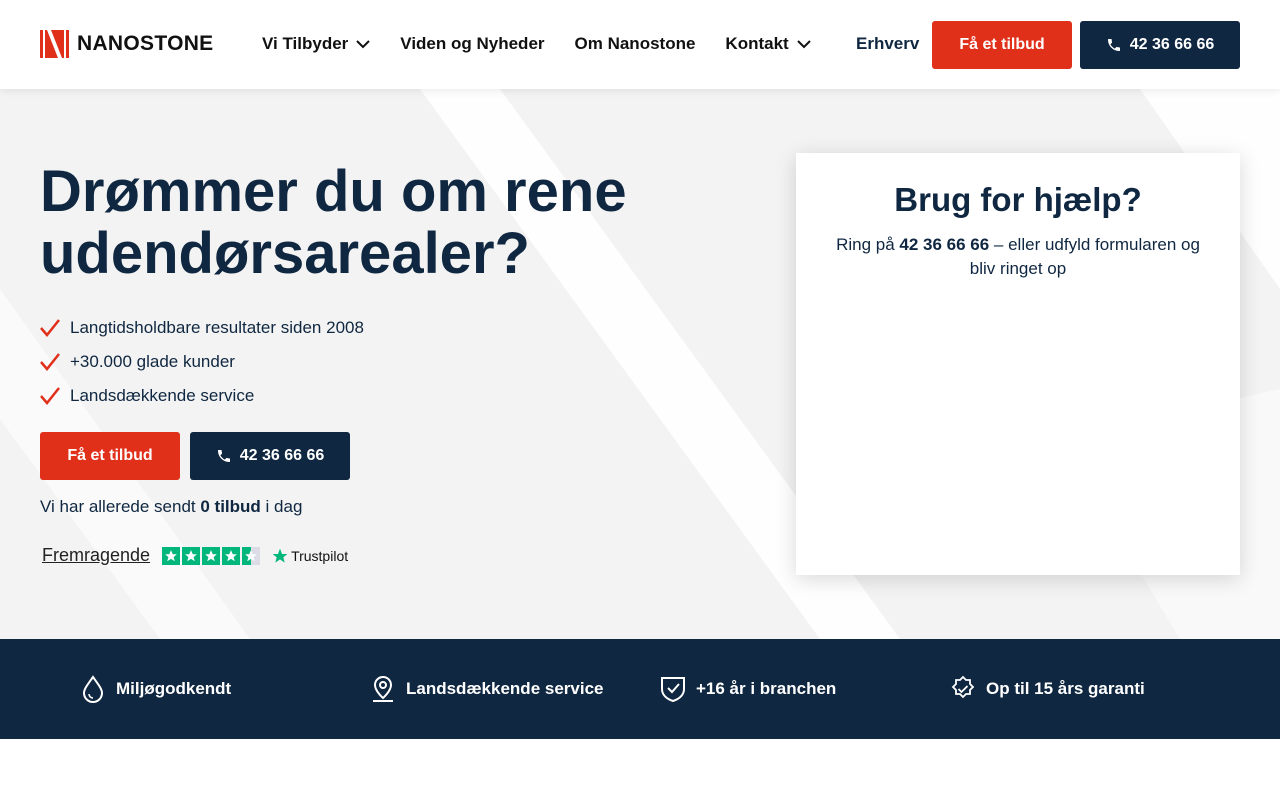 This screenshot has height=800, width=1280. Describe the element at coordinates (887, 44) in the screenshot. I see `erhverv-link: Erhverv` at that location.